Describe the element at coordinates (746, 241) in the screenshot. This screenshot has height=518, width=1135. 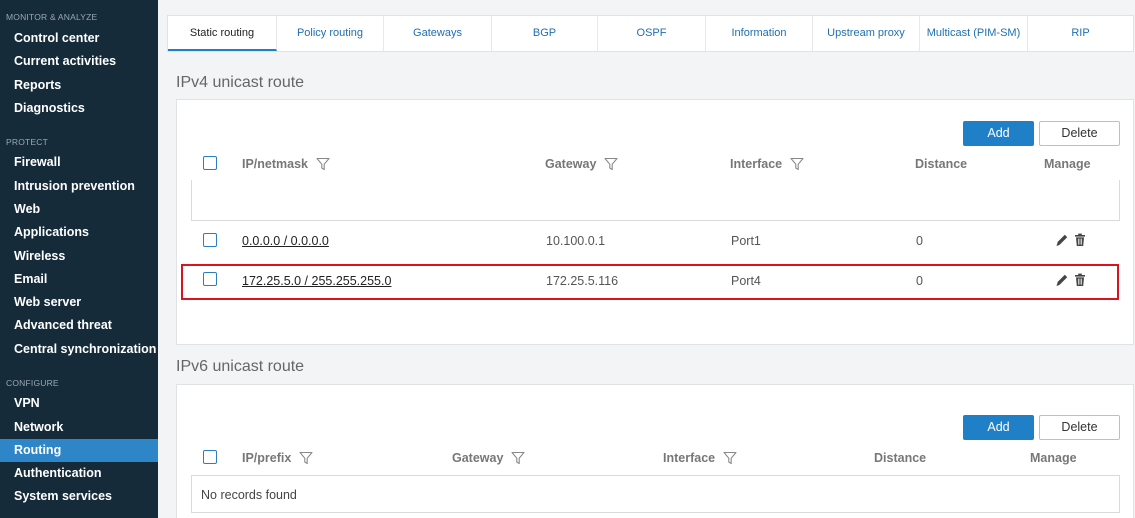
I see `route-interface: Port1` at that location.